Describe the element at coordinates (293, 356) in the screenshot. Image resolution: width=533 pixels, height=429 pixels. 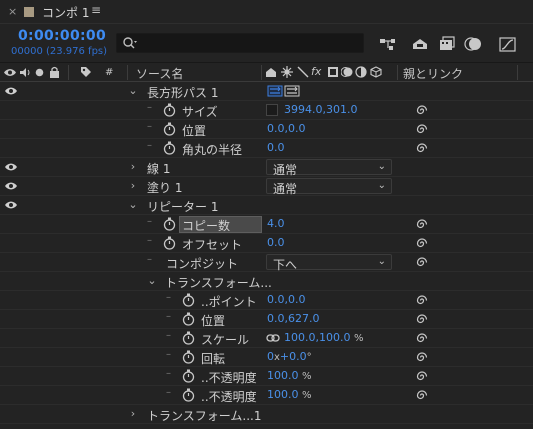
I see `degrees-value: +0.0` at that location.